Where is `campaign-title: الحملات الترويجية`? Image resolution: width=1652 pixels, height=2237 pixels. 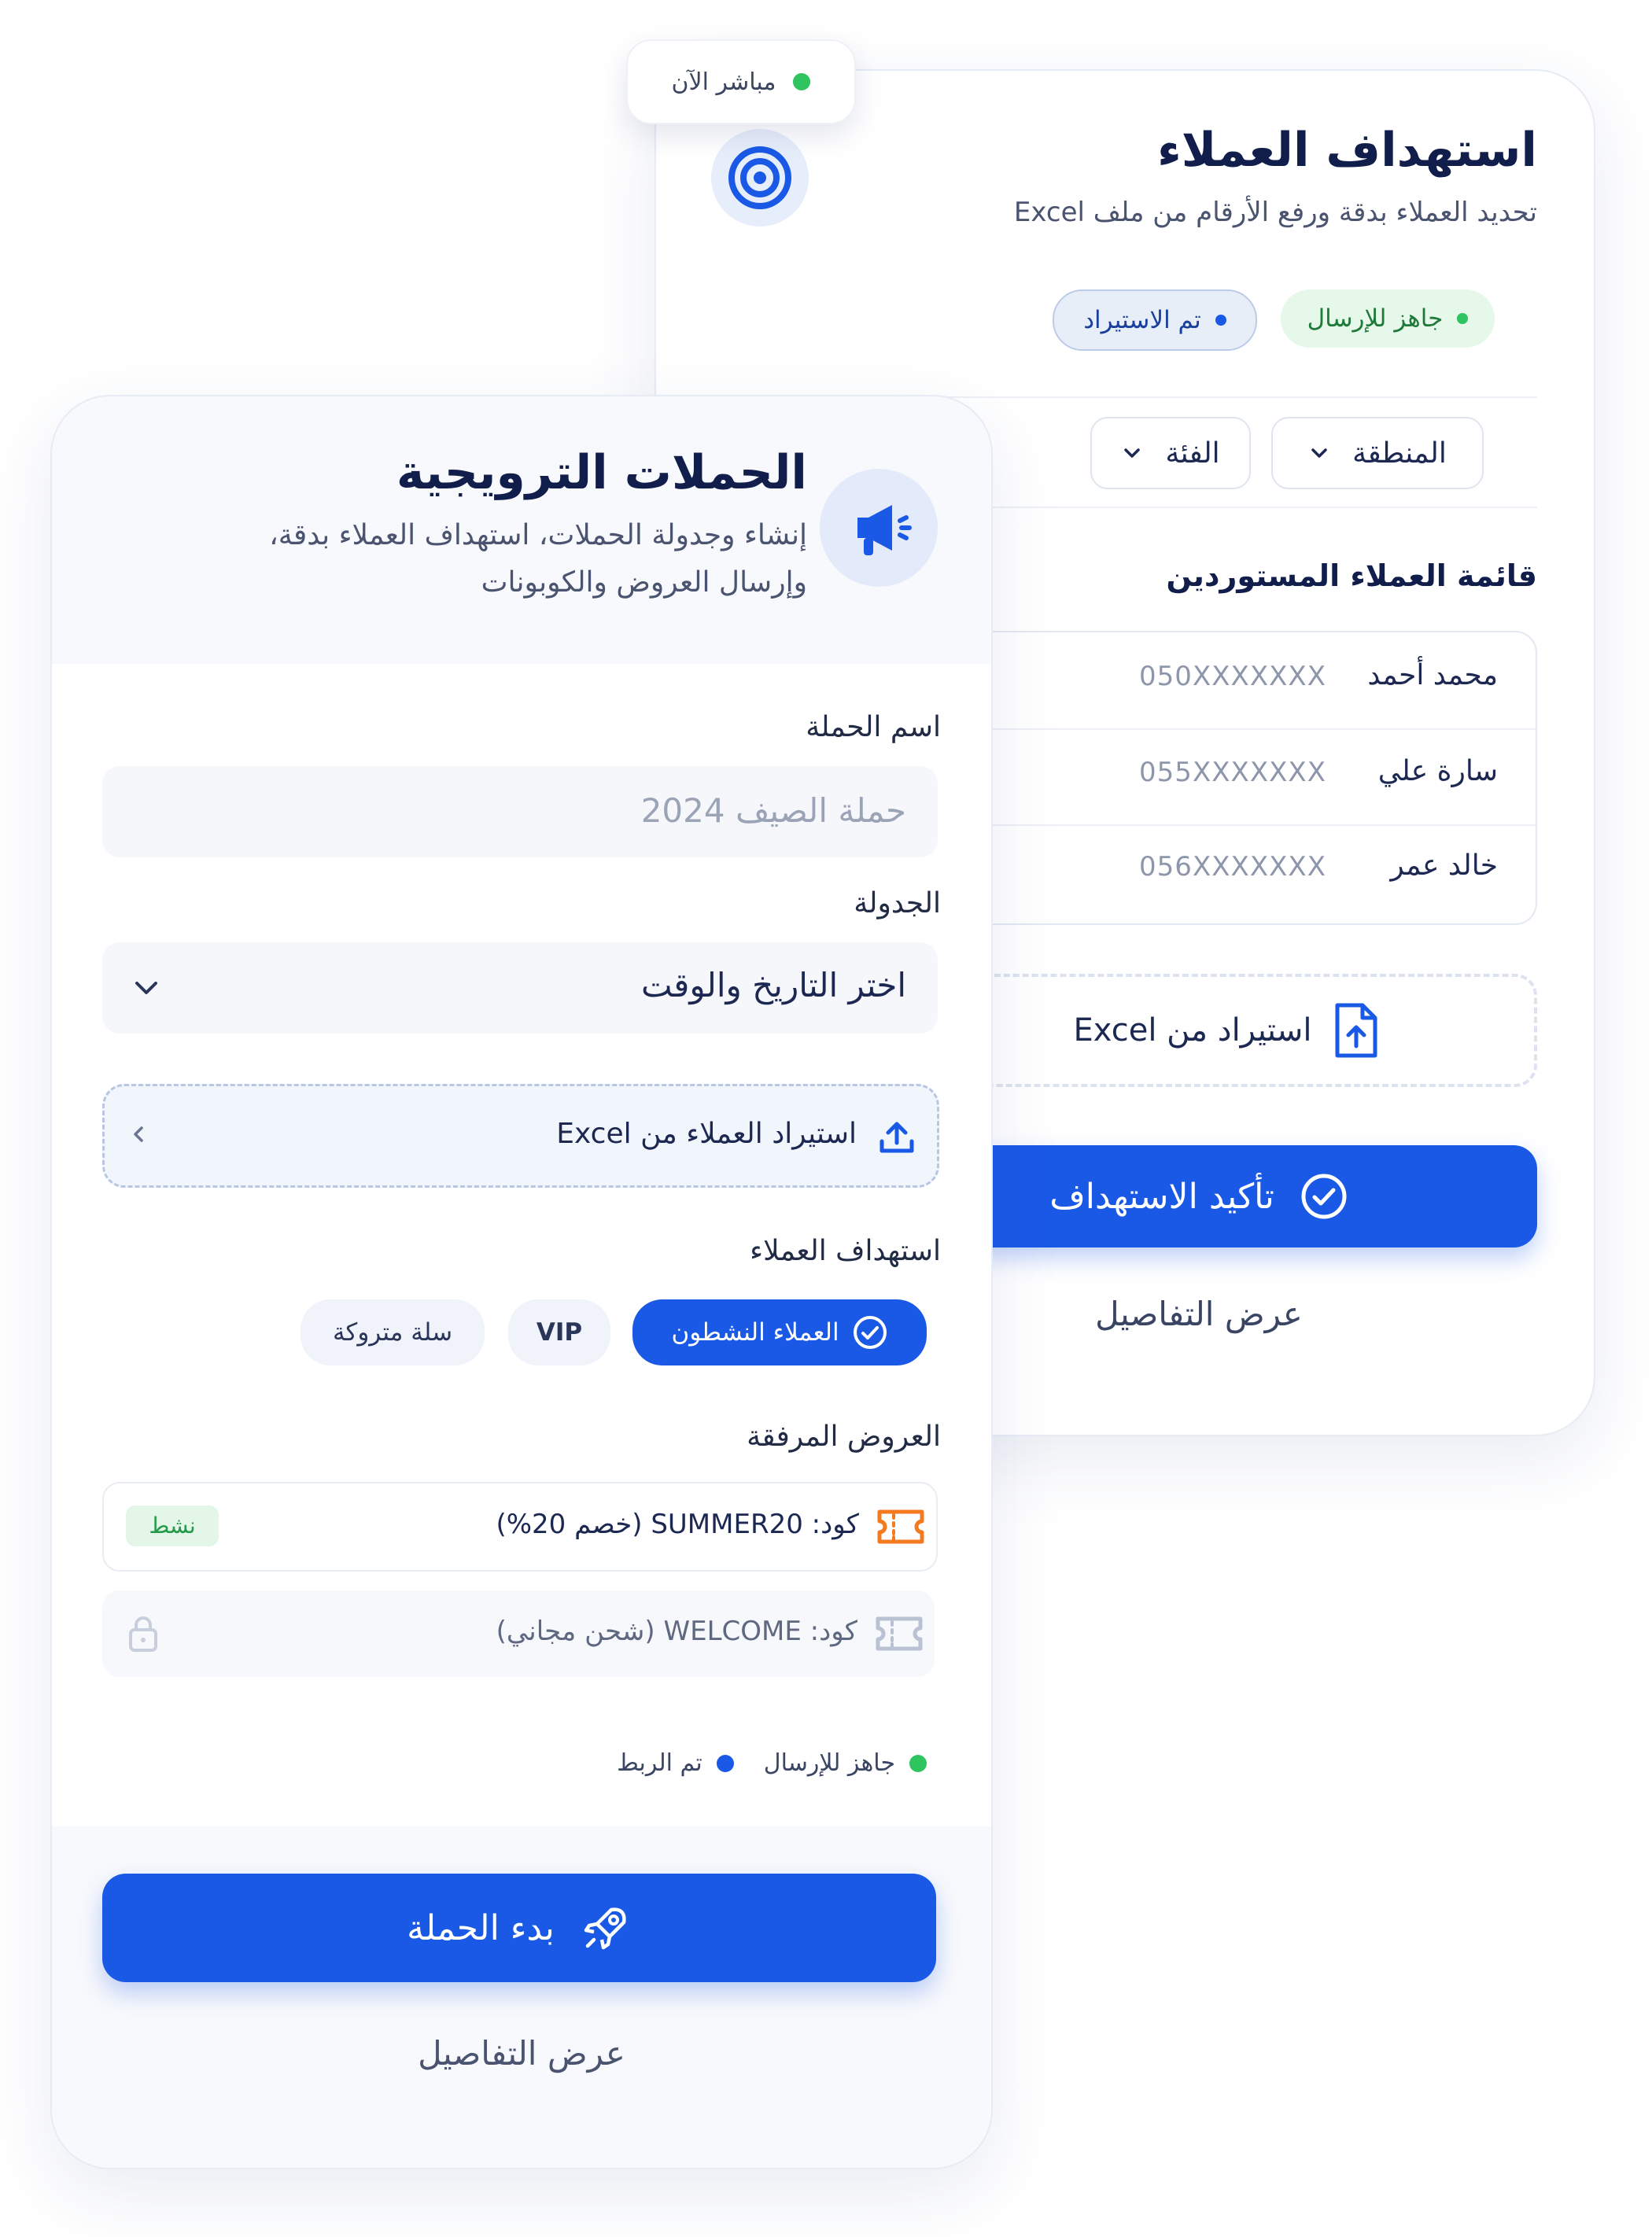
campaign-title: الحملات الترويجية is located at coordinates (601, 472).